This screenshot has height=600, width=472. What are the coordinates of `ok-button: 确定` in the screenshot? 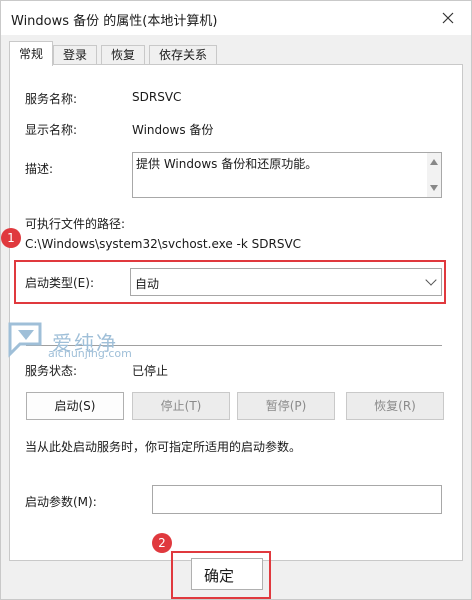 It's located at (227, 574).